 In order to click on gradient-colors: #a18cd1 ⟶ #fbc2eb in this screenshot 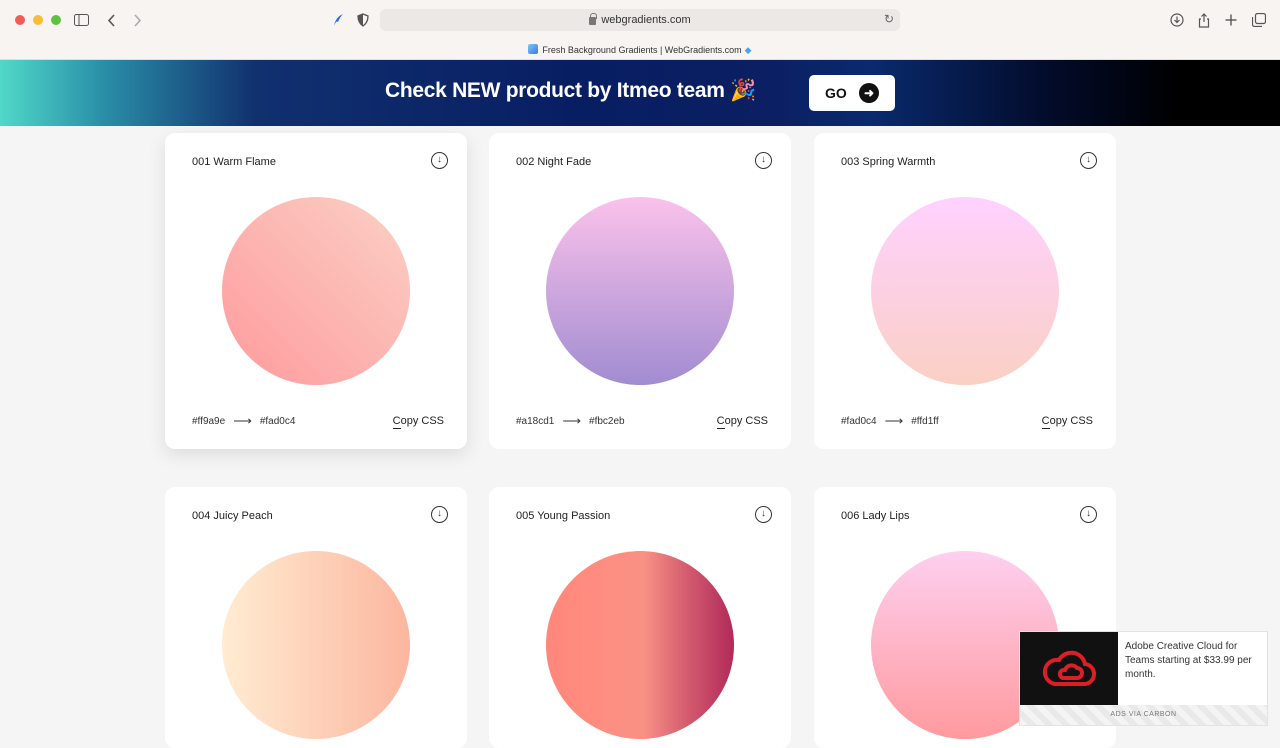, I will do `click(570, 421)`.